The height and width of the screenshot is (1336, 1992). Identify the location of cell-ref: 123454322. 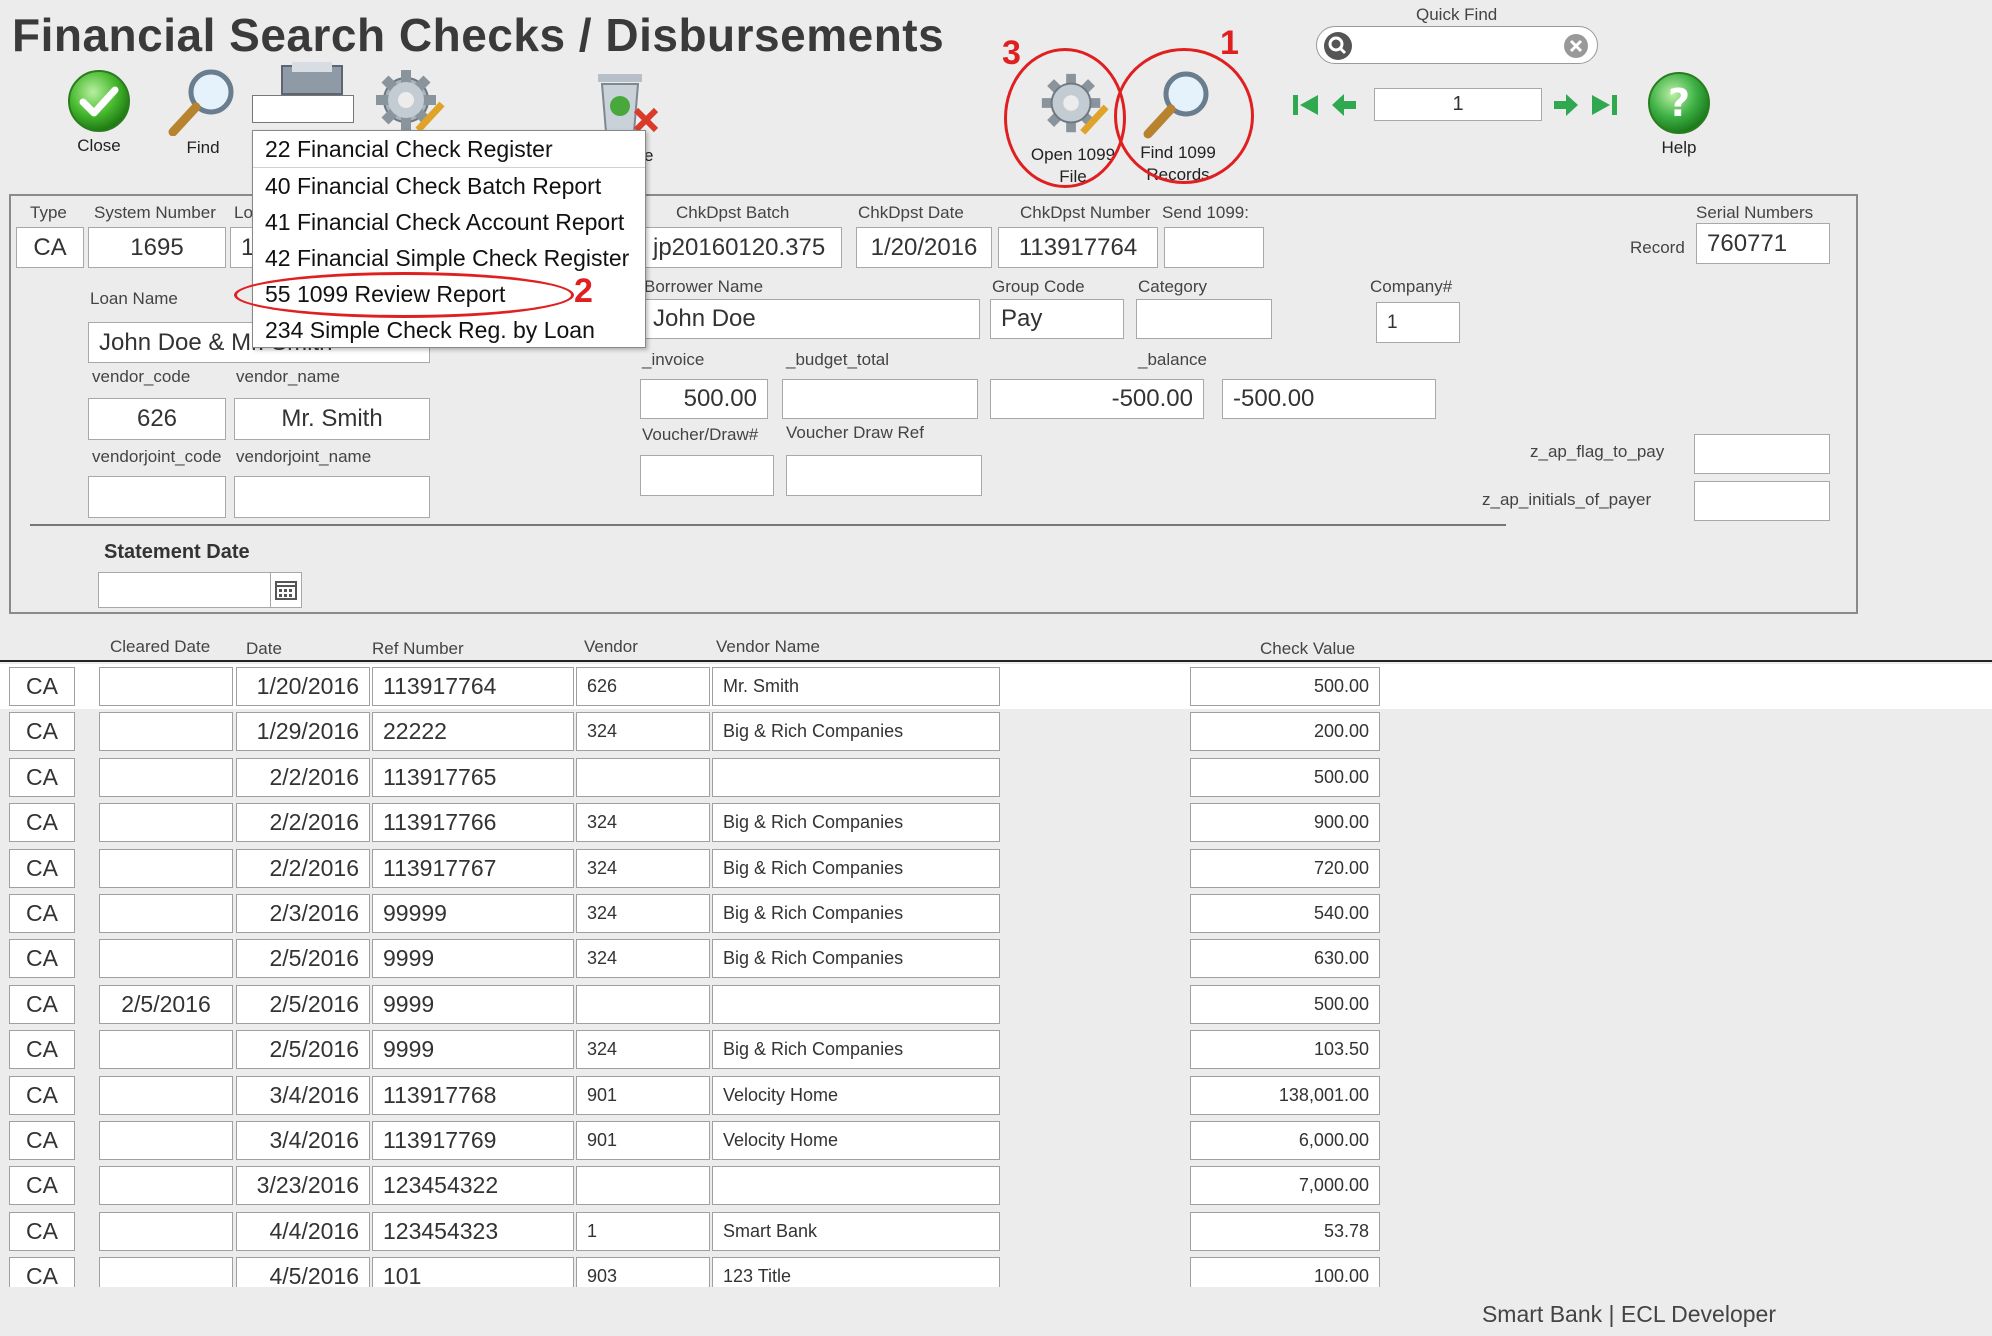
(473, 1185).